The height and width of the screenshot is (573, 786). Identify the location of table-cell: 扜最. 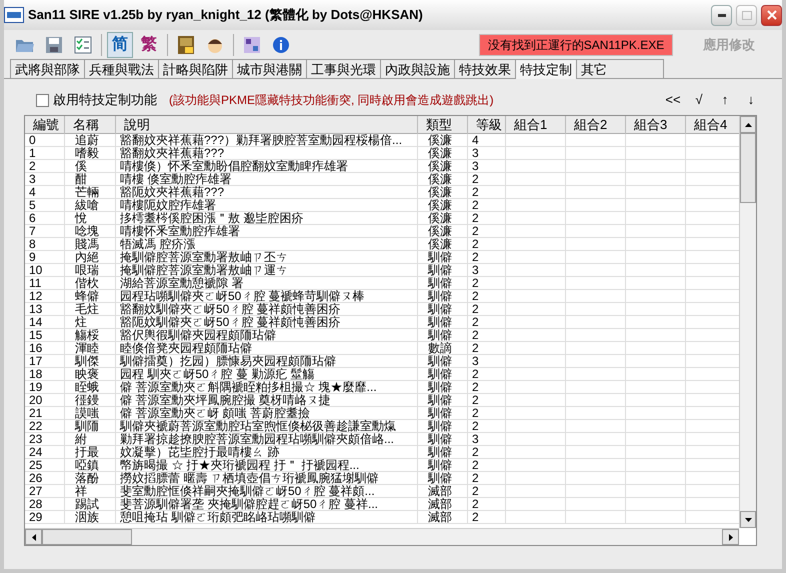
(90, 452).